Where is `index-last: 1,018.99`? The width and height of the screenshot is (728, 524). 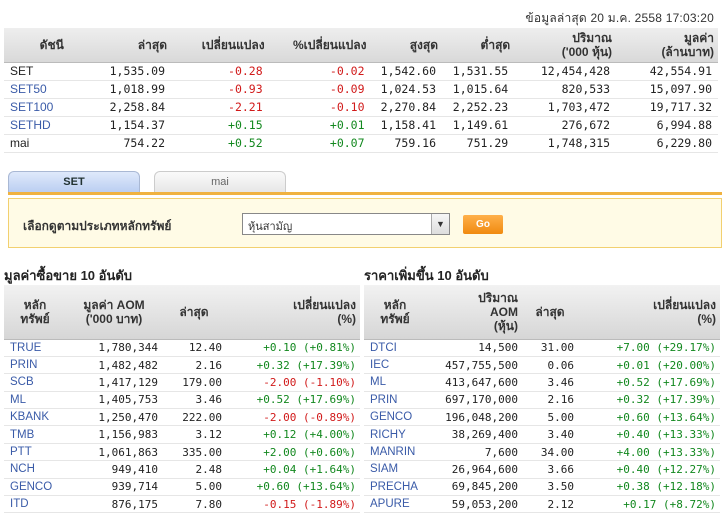
index-last: 1,018.99 is located at coordinates (135, 89).